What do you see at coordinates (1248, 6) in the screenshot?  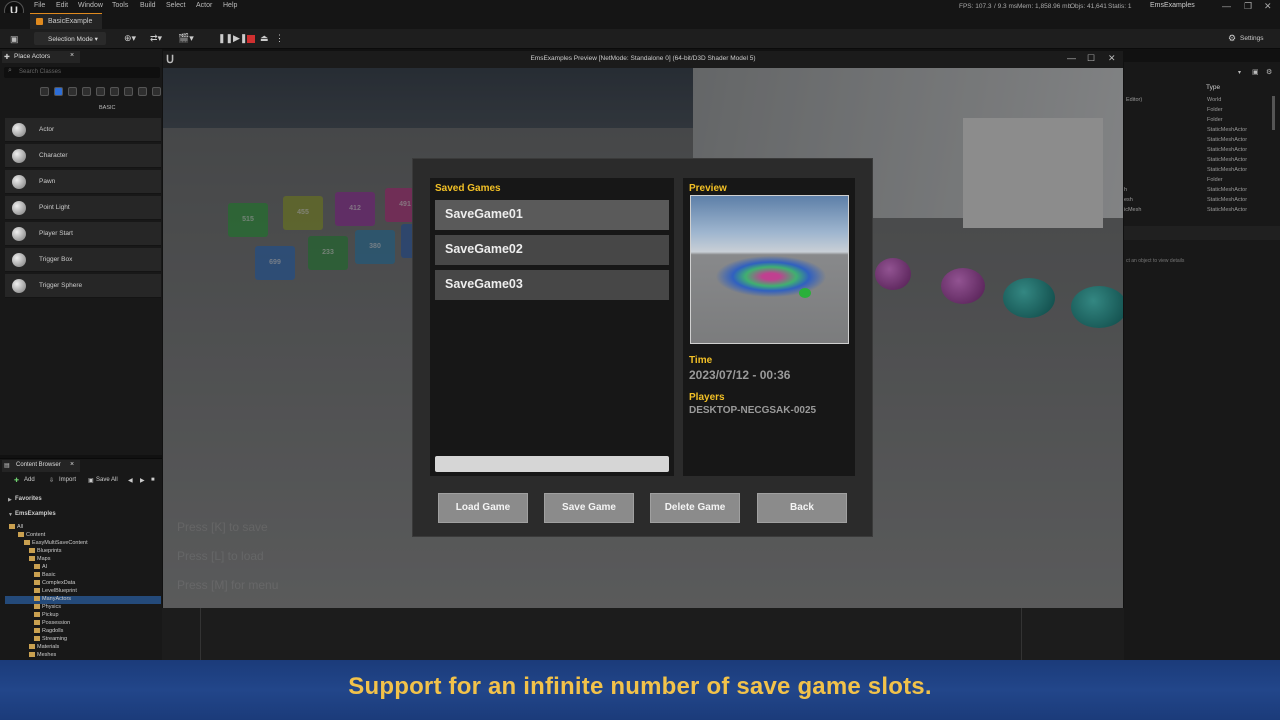 I see `maximize-icon: ❐` at bounding box center [1248, 6].